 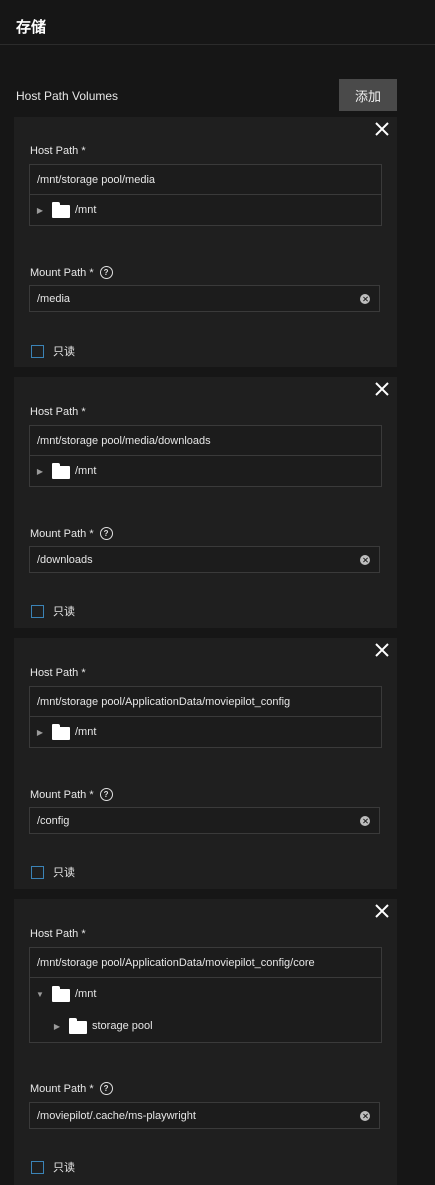 What do you see at coordinates (205, 441) in the screenshot?
I see `host-path-input: /mnt/storage pool/media/downloads` at bounding box center [205, 441].